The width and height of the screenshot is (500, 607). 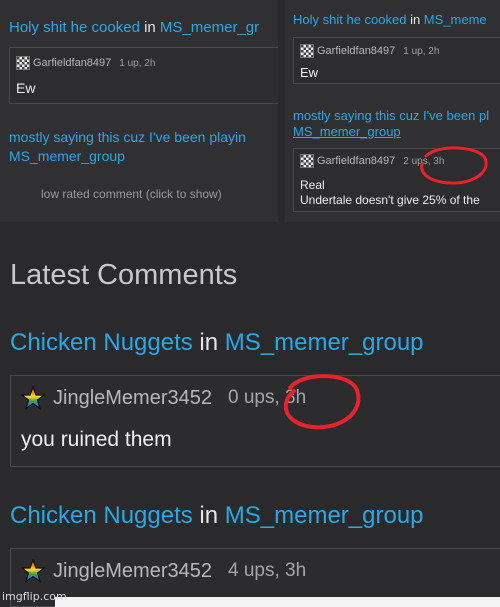 I want to click on comment-header: JingleMemer3452 4 ups, 3h, so click(x=163, y=571).